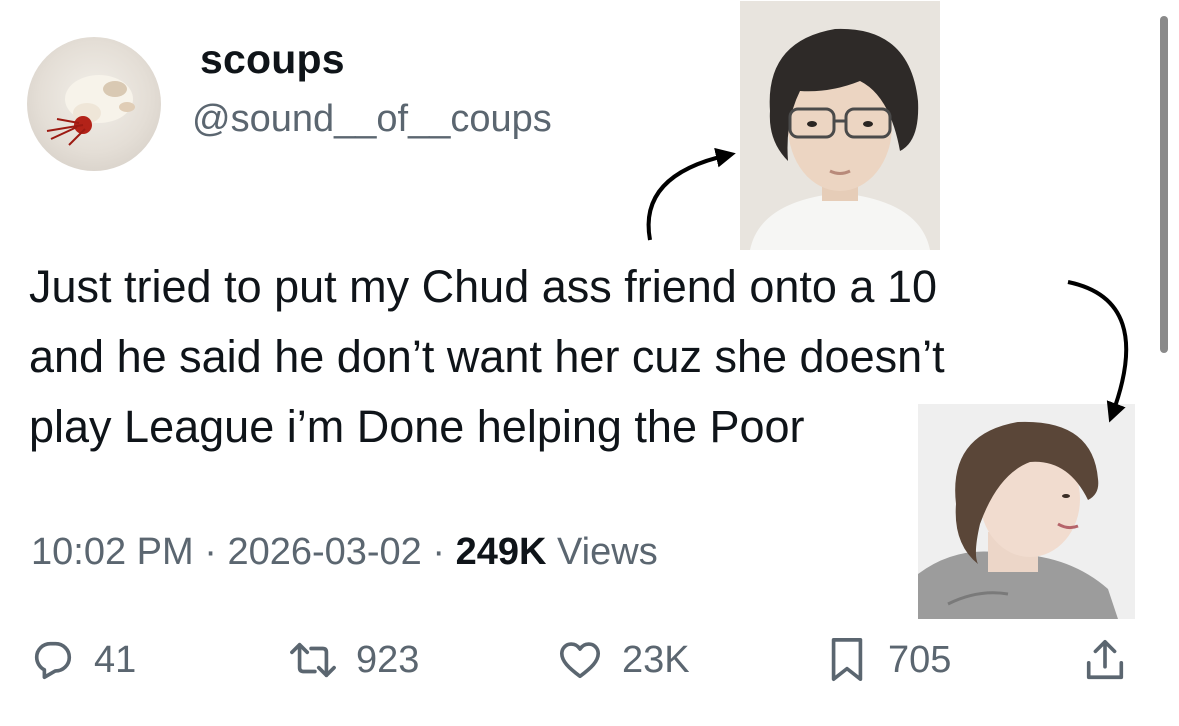  Describe the element at coordinates (115, 659) in the screenshot. I see `reply-count: 41` at that location.